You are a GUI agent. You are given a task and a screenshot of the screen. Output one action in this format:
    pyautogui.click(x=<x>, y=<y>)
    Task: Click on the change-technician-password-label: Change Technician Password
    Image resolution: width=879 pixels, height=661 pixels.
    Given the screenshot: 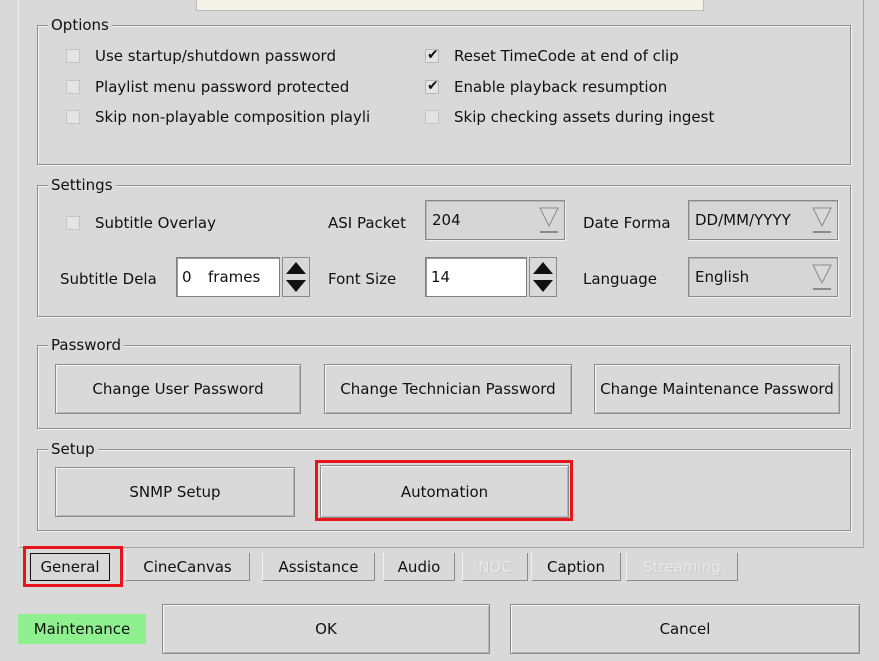 What is the action you would take?
    pyautogui.click(x=448, y=389)
    